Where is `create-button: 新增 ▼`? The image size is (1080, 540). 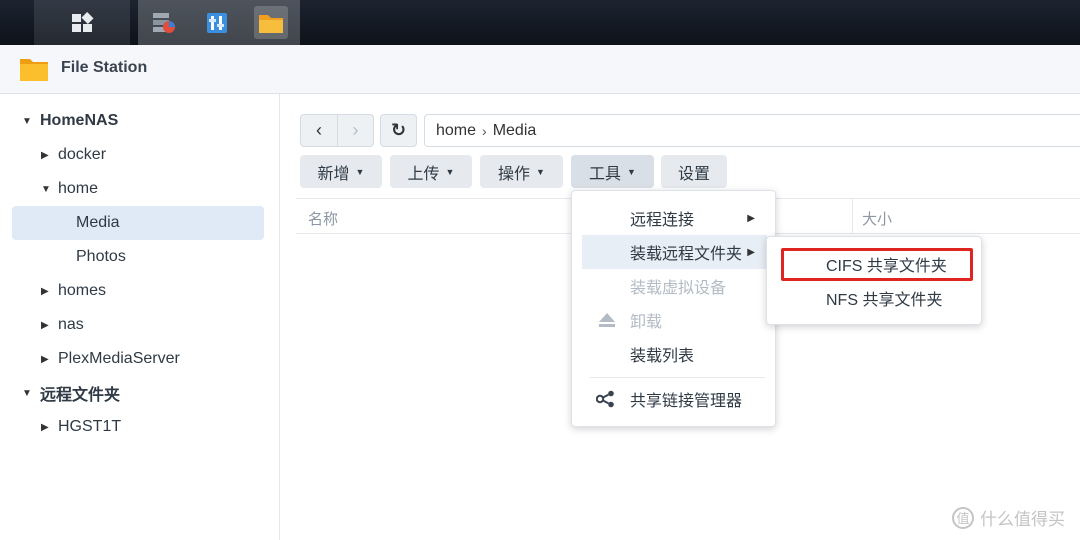
create-button: 新增 ▼ is located at coordinates (341, 171).